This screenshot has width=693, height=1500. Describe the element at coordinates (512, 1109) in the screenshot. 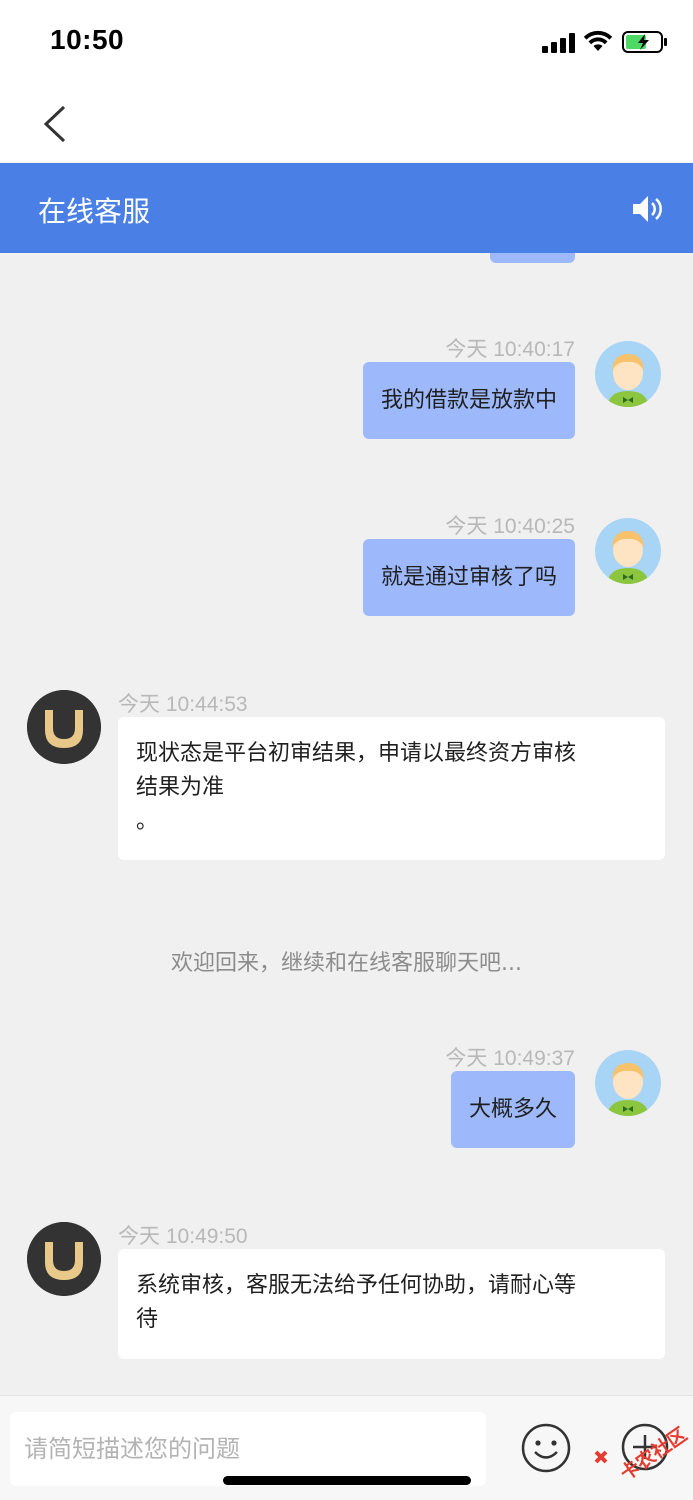

I see `user-message-bubble: 大概多久` at that location.